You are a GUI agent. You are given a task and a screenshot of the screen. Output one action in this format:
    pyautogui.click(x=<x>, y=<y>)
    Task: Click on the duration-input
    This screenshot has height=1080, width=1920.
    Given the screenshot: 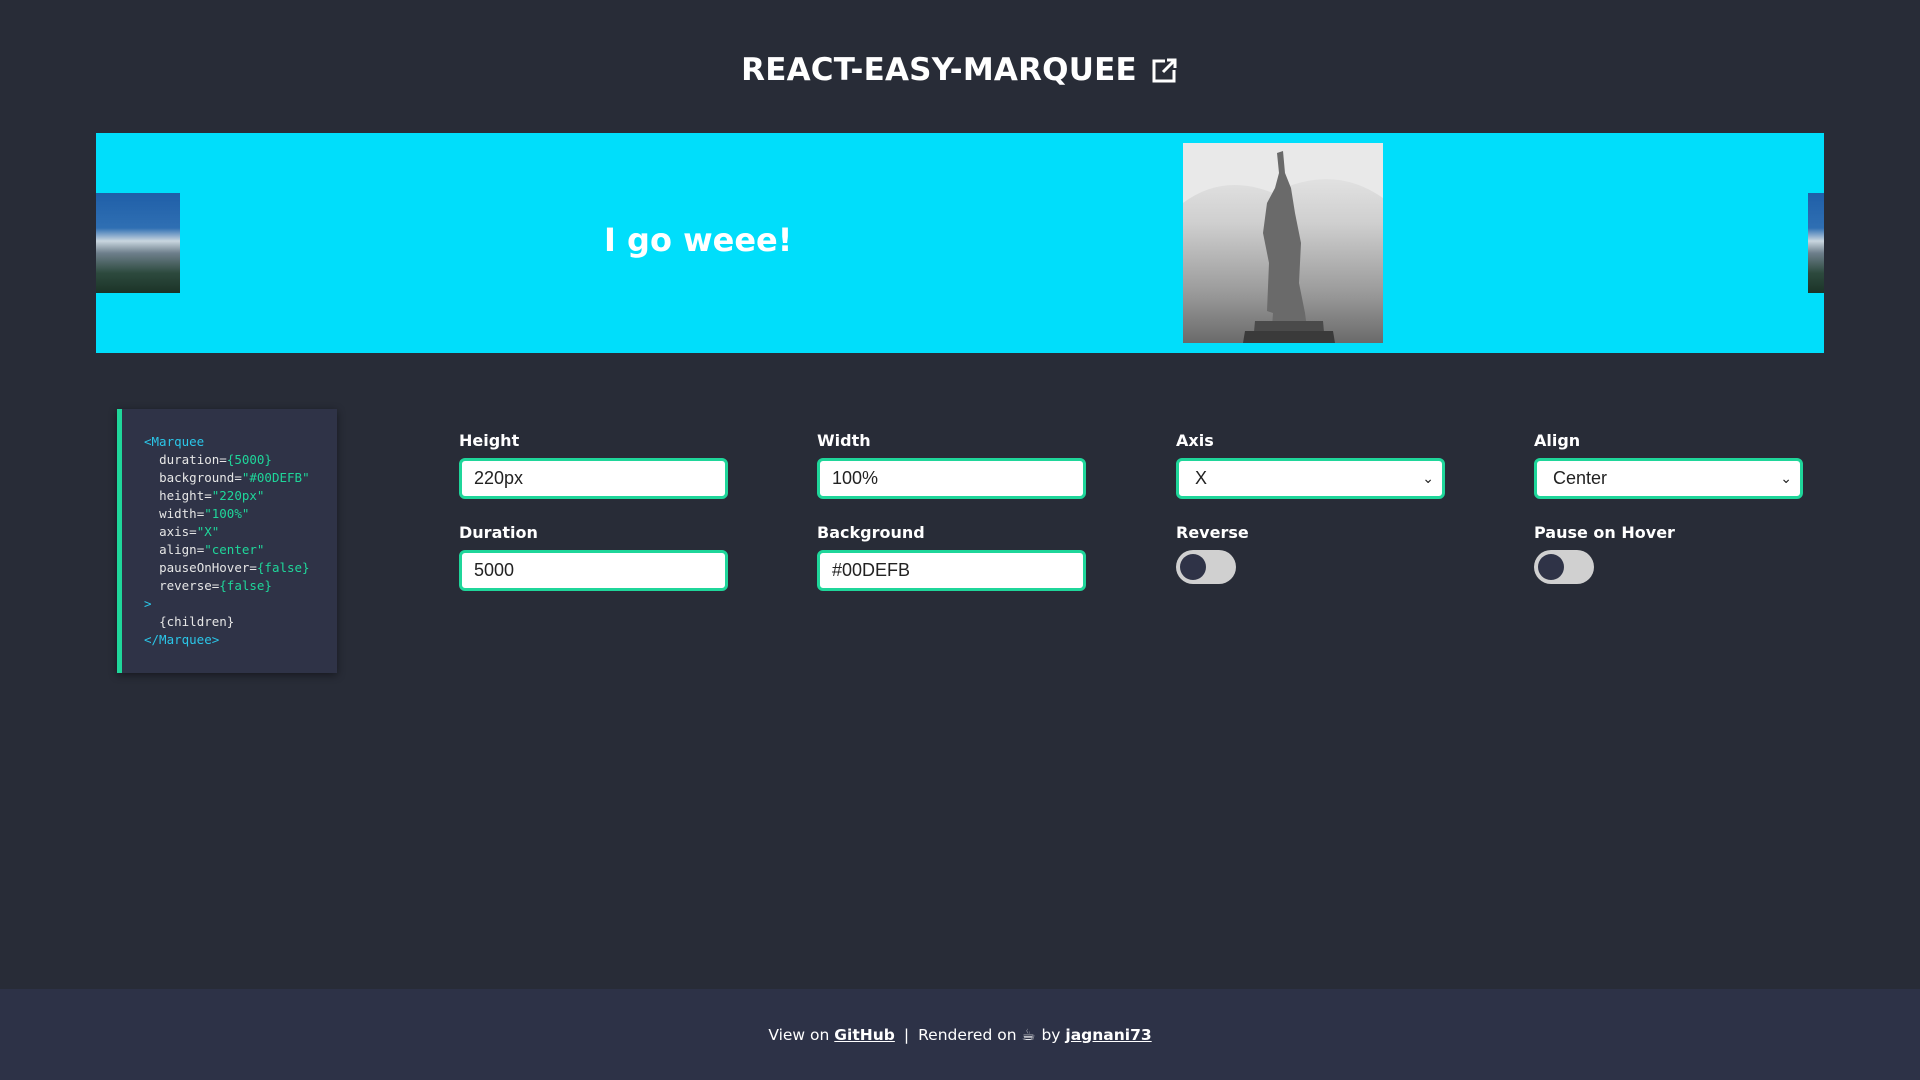 What is the action you would take?
    pyautogui.click(x=593, y=570)
    